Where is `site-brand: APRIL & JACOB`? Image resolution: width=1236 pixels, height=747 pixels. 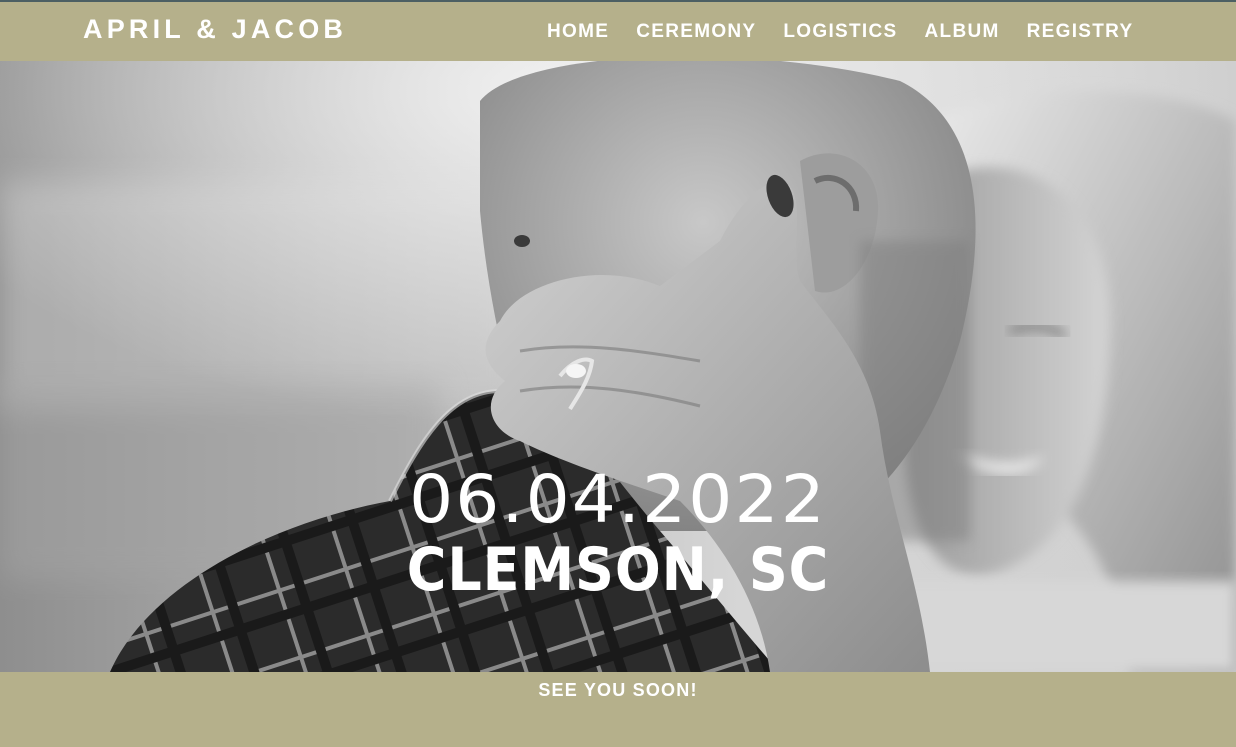
site-brand: APRIL & JACOB is located at coordinates (215, 29).